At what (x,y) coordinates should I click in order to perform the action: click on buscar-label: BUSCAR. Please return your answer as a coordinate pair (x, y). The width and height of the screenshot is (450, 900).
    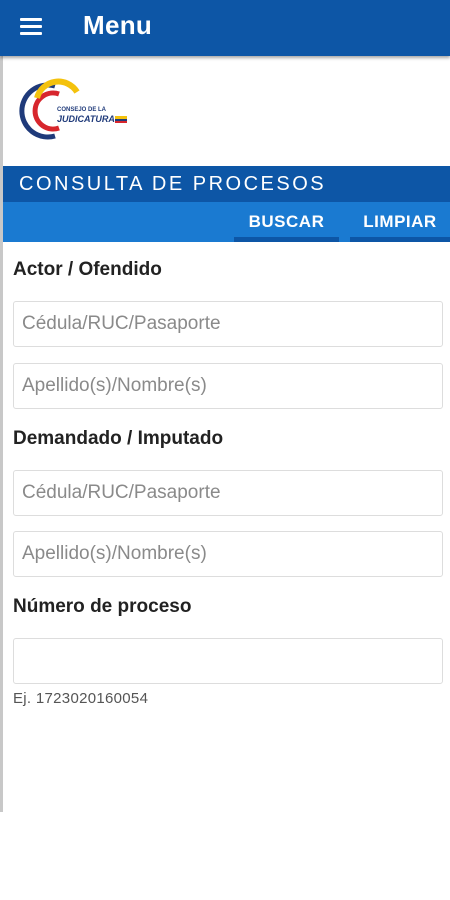
    Looking at the image, I should click on (286, 221).